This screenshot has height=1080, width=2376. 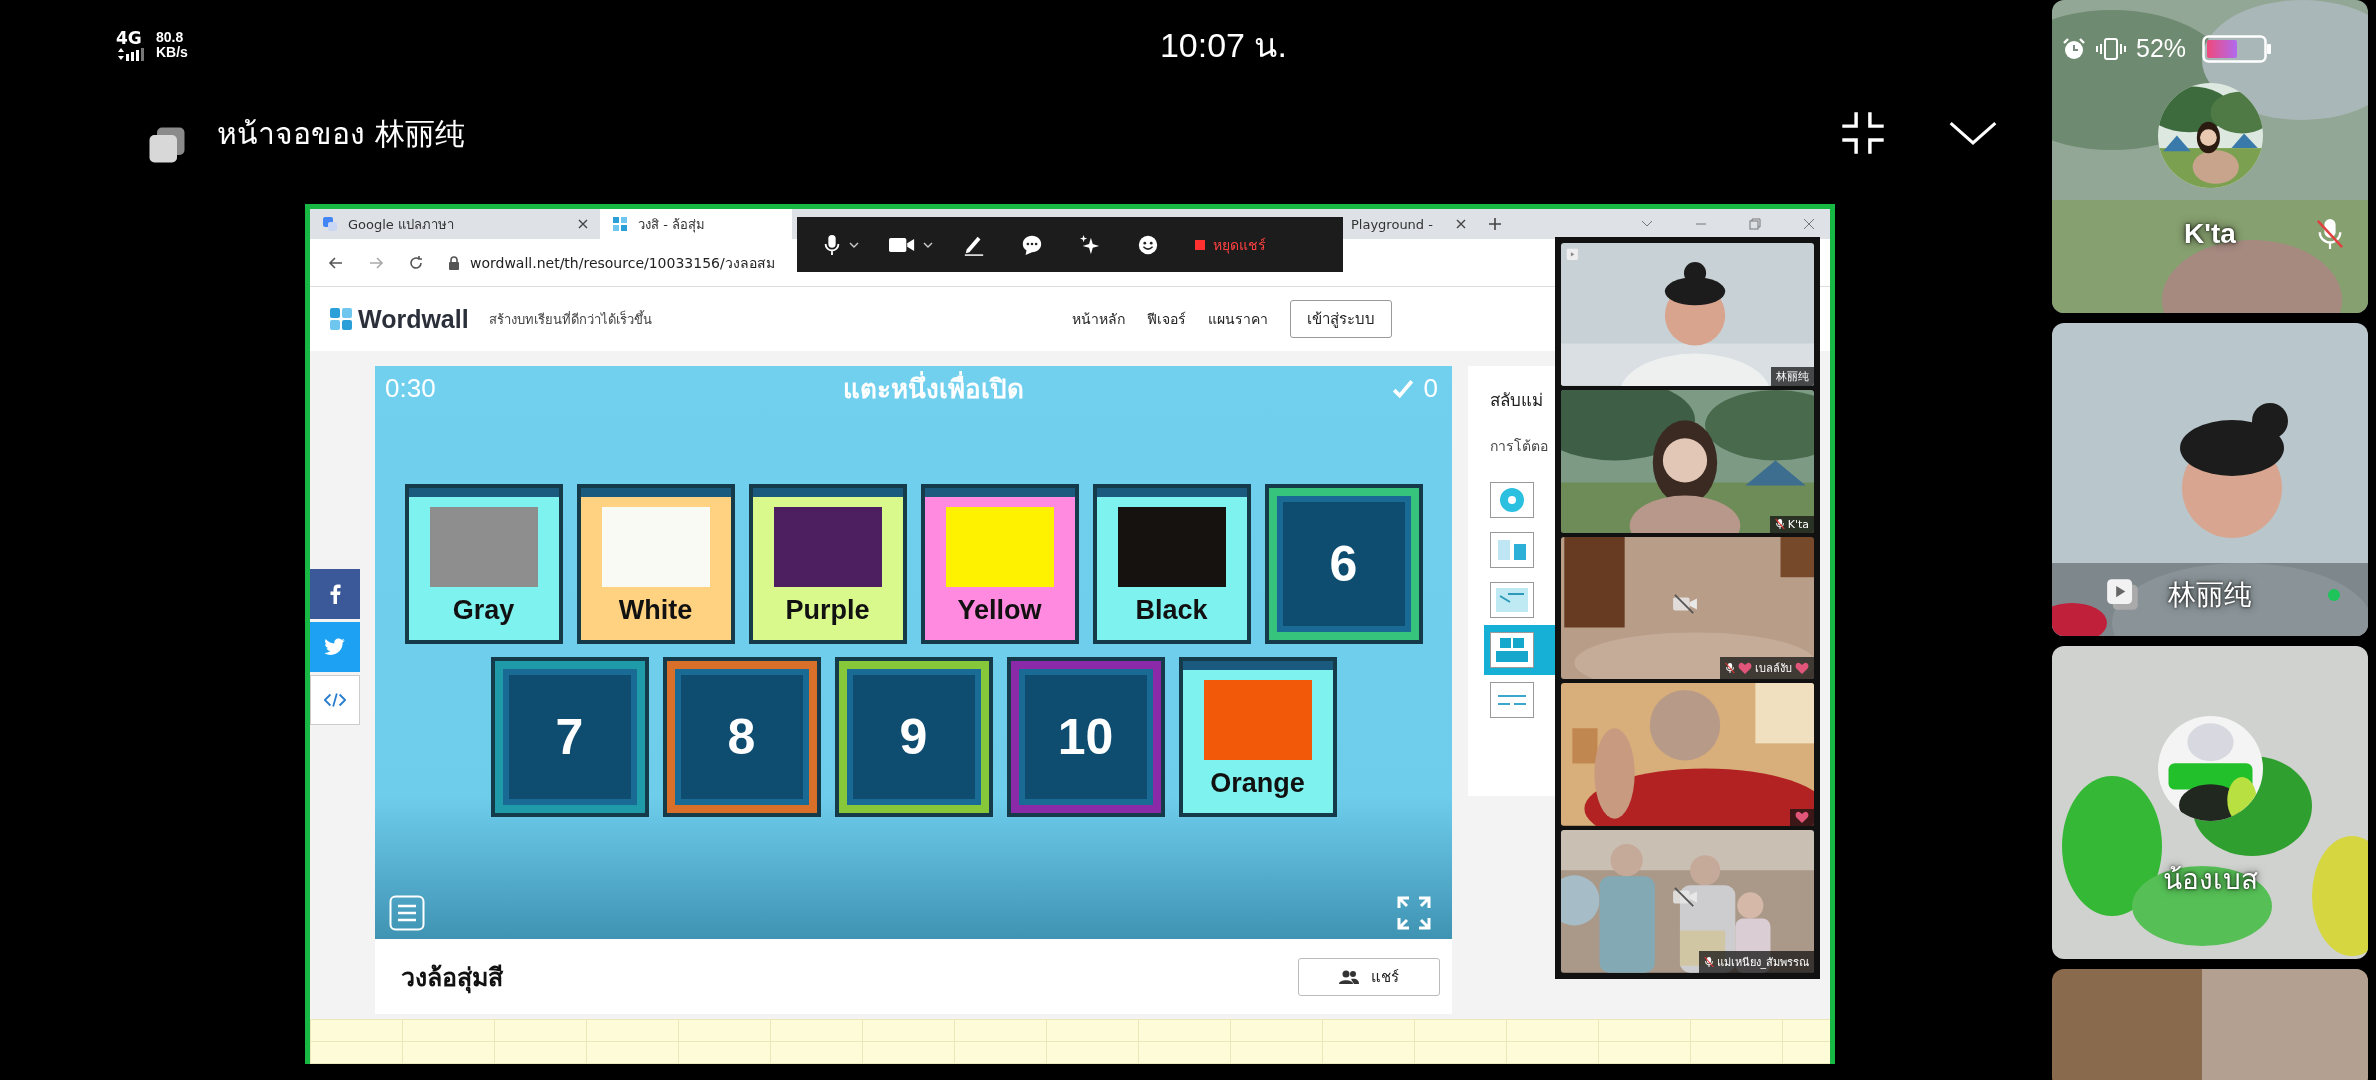 I want to click on smiley-icon, so click(x=1148, y=244).